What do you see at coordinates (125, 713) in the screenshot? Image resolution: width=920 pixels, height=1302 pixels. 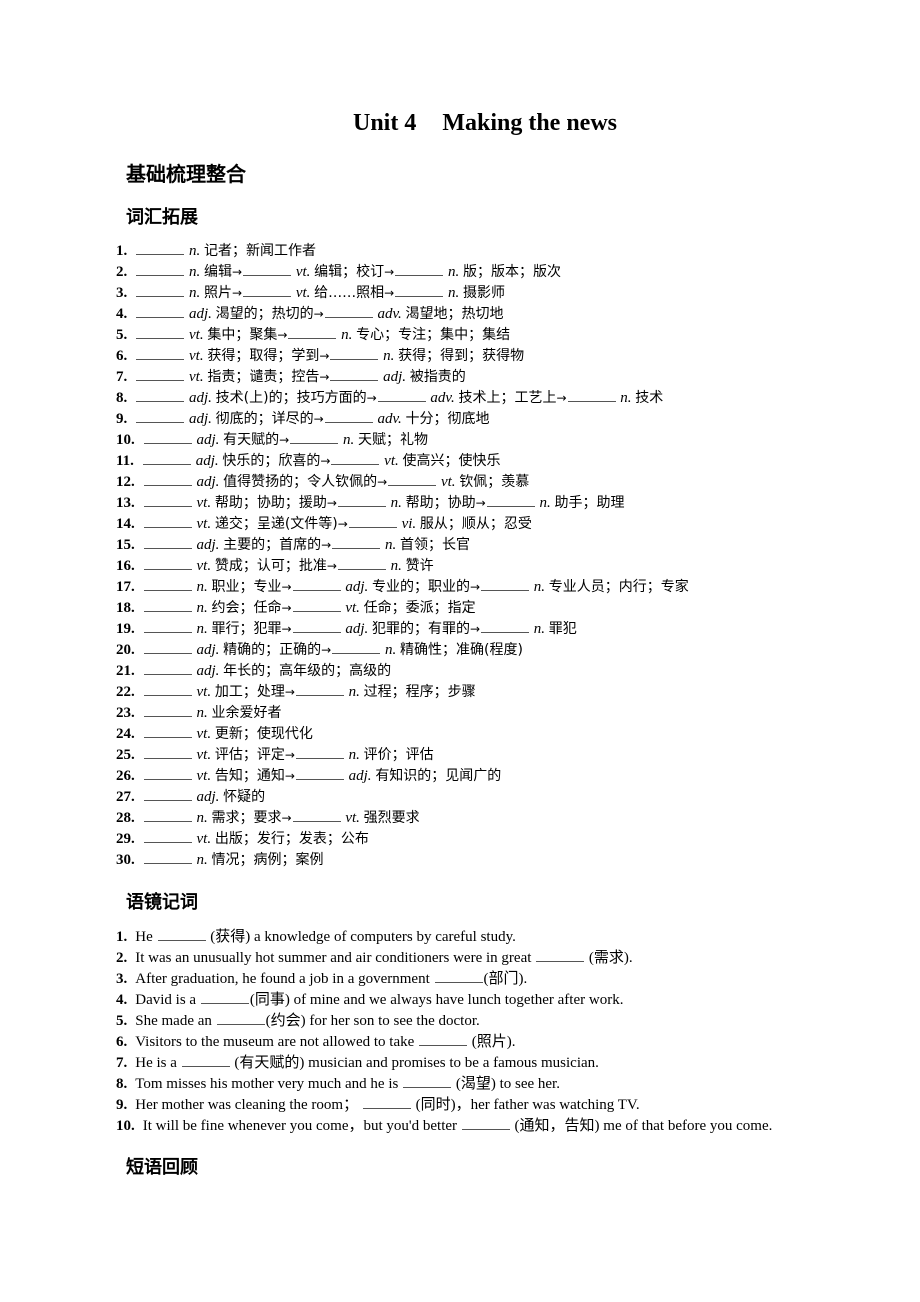 I see `item-number: 23.` at bounding box center [125, 713].